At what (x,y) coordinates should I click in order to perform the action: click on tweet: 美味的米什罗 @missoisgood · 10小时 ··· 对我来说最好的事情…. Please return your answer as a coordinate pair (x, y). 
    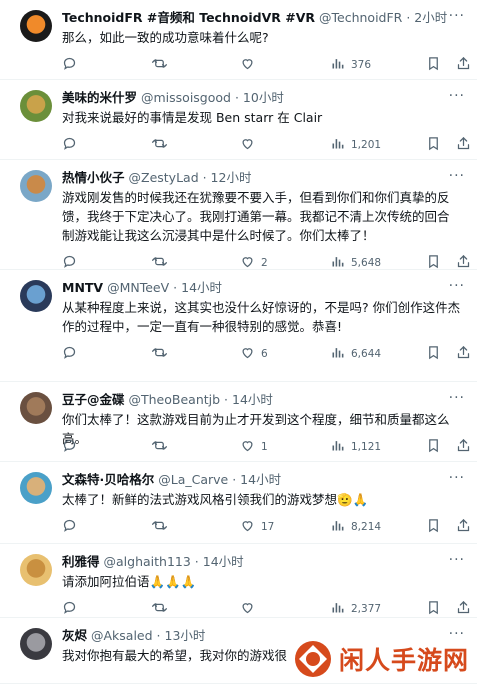
    Looking at the image, I should click on (238, 120).